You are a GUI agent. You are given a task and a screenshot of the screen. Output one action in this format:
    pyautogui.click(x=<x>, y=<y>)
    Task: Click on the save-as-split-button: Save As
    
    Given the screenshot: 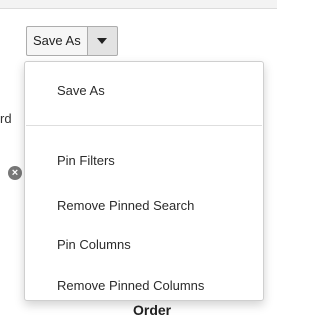 What is the action you would take?
    pyautogui.click(x=72, y=41)
    